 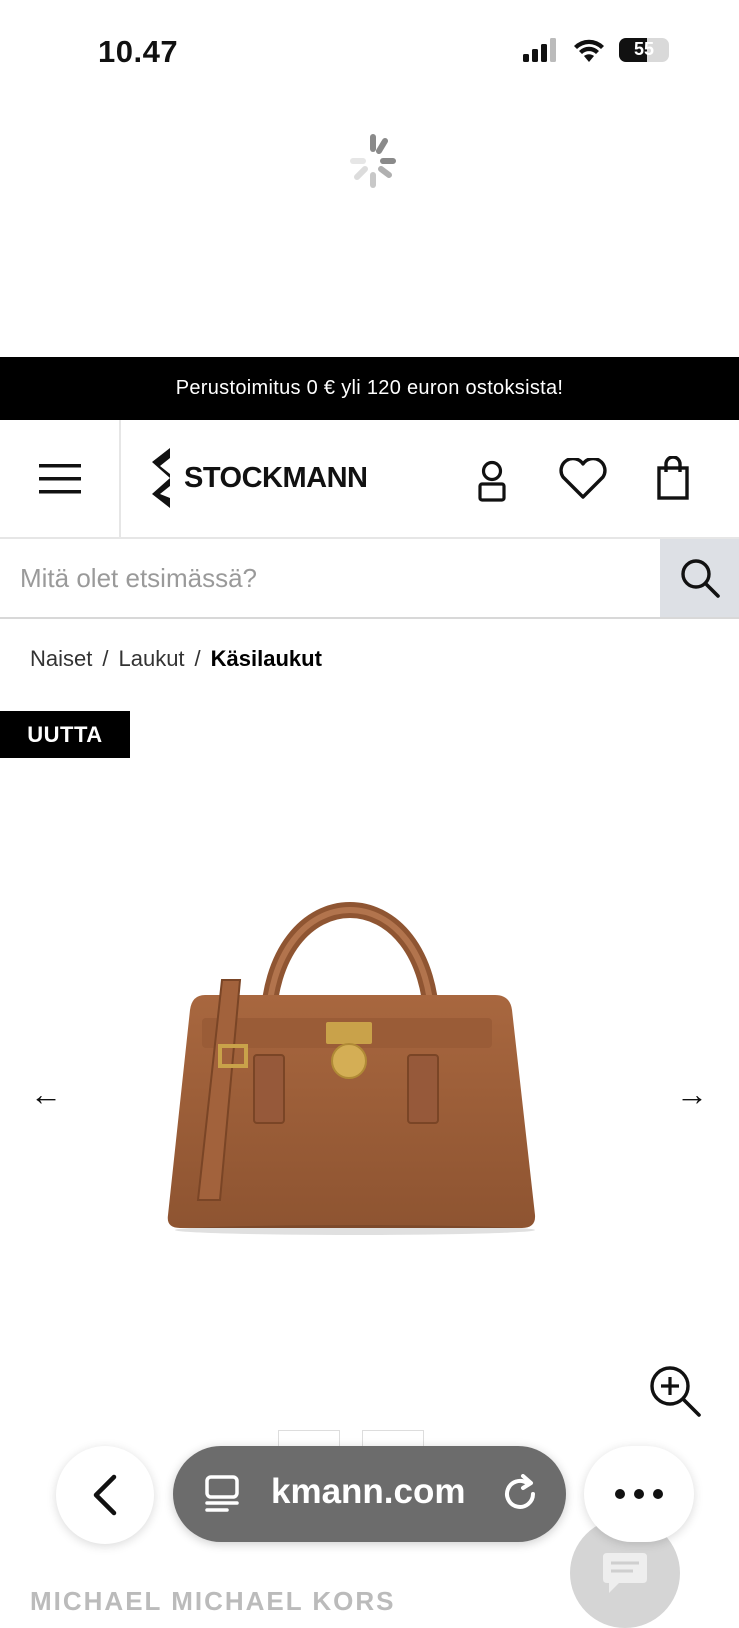 What do you see at coordinates (151, 659) in the screenshot?
I see `breadcrumb-link-laukut: Laukut` at bounding box center [151, 659].